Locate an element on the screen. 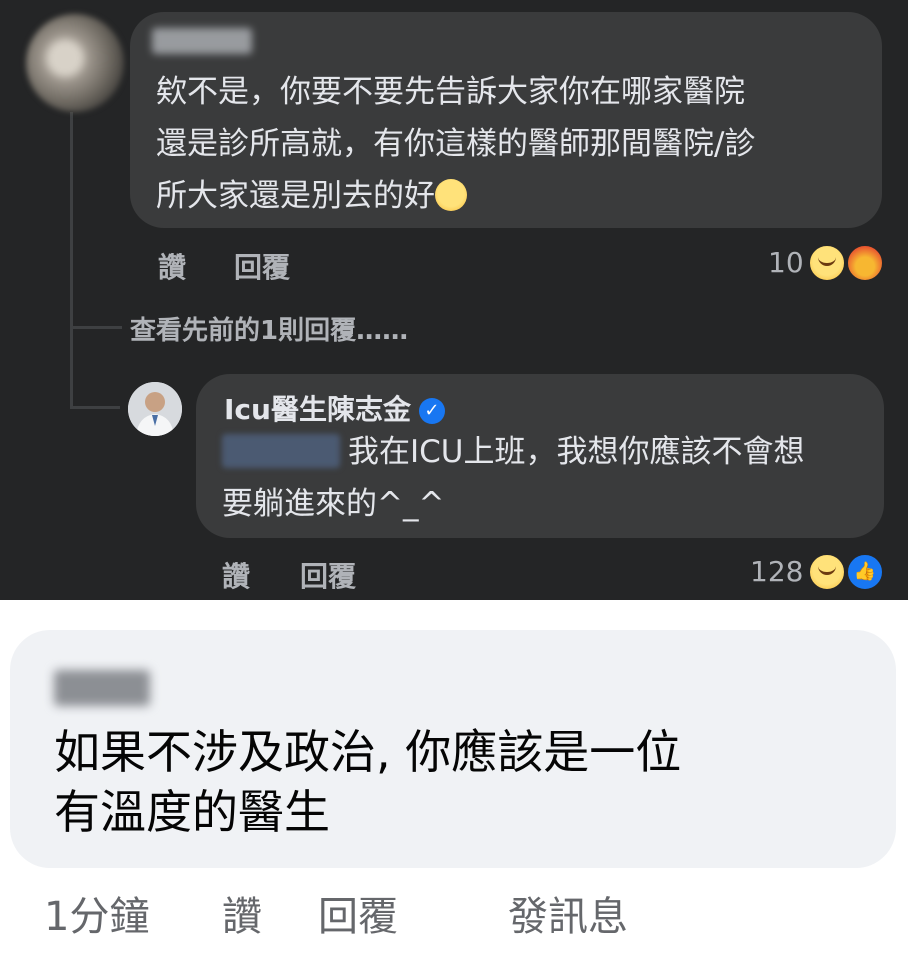  doctor-avatar is located at coordinates (155, 409).